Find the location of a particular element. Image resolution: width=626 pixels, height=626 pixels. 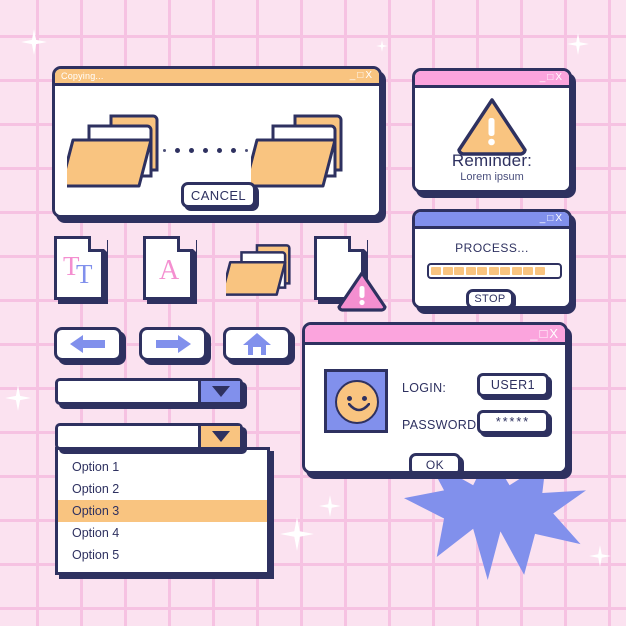

dropdown-open-toggle is located at coordinates (149, 436).